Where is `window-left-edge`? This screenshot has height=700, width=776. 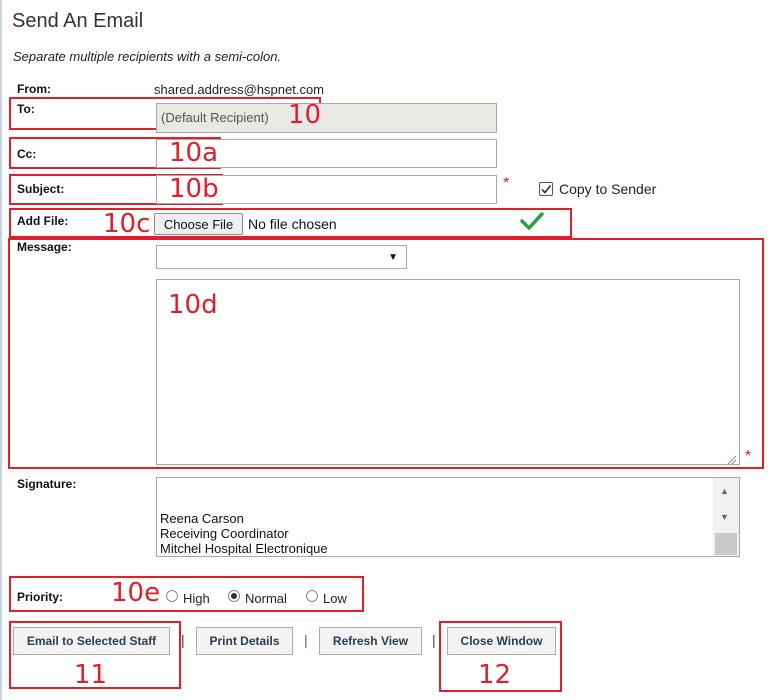
window-left-edge is located at coordinates (1, 350).